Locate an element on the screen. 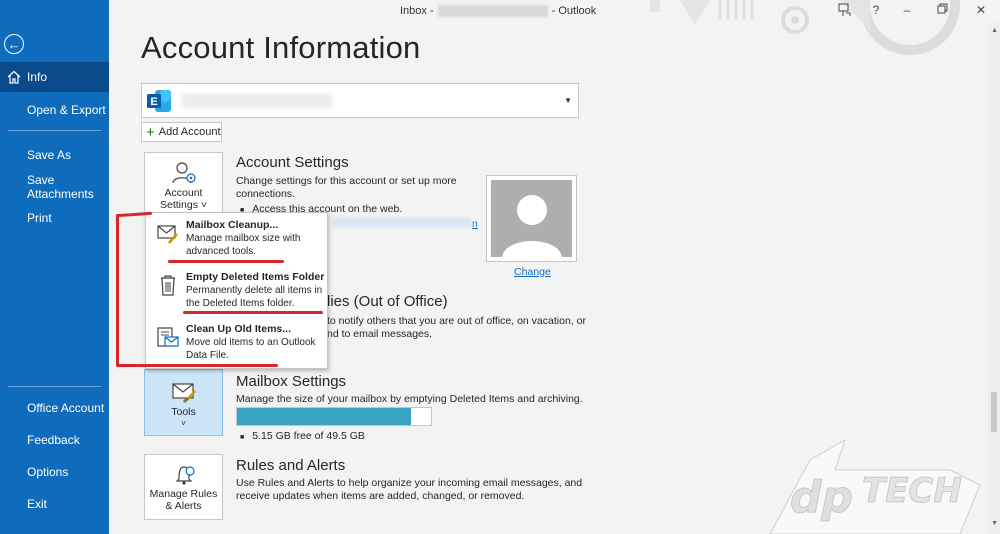 This screenshot has width=1000, height=534. help-icon: ? is located at coordinates (876, 11).